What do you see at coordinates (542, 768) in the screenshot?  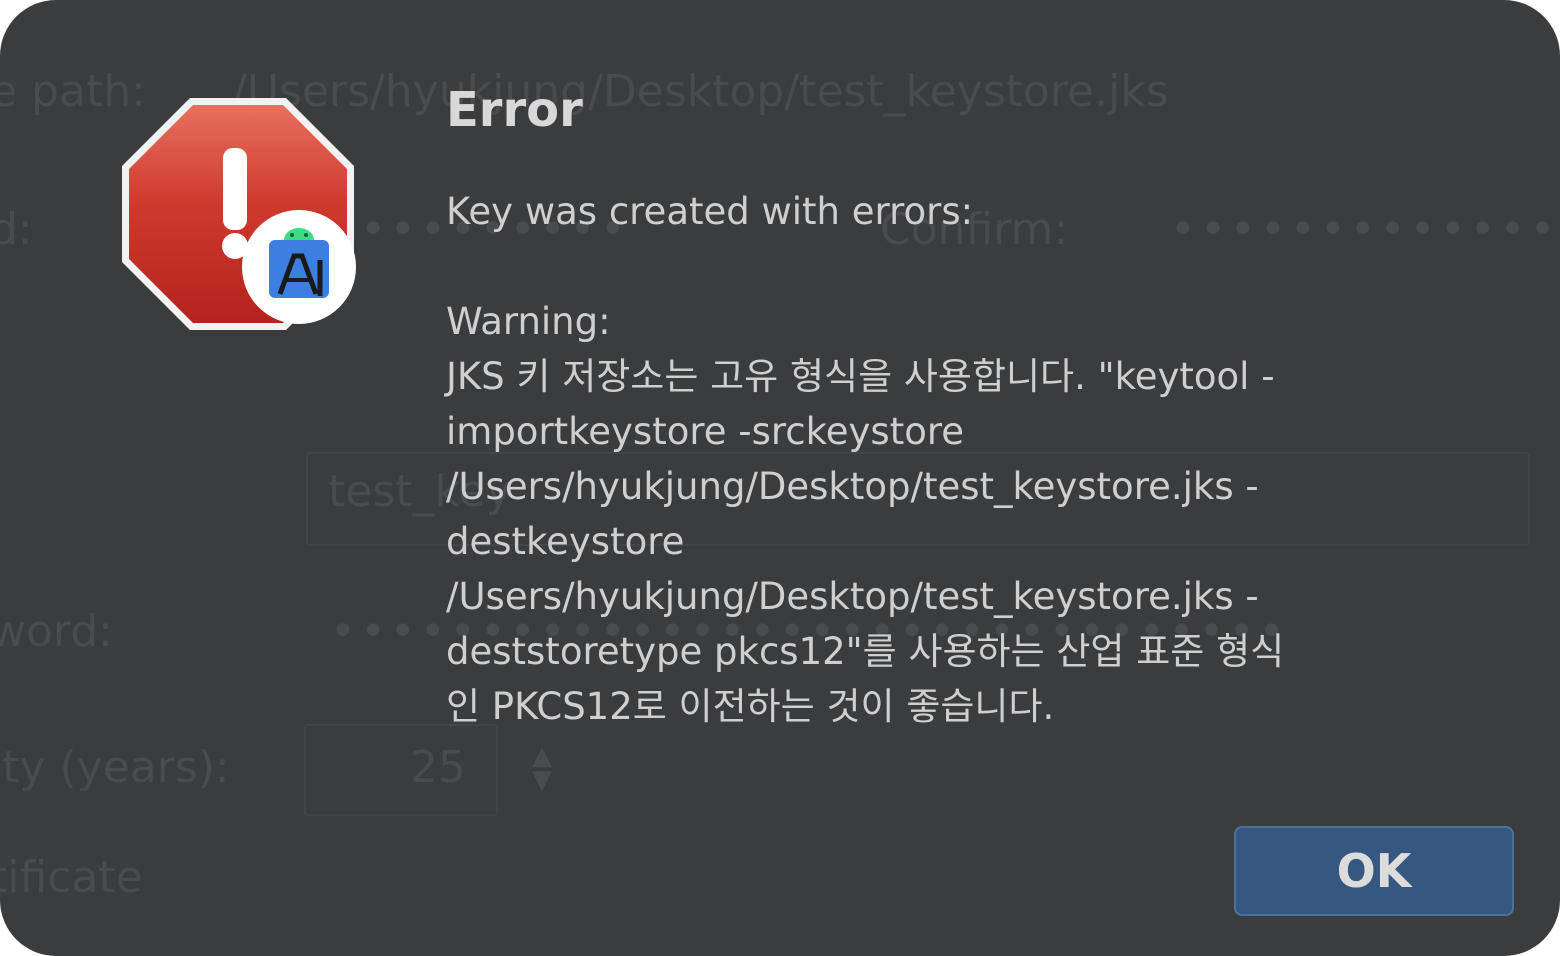 I see `bg-stepper-icon: ▲ ▼` at bounding box center [542, 768].